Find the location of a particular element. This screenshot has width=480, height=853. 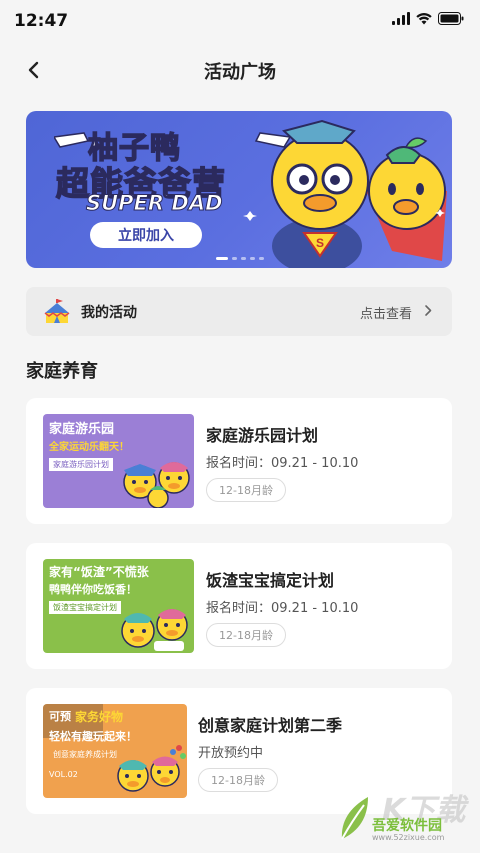

activity-thumbnail: 可预 家务好物 轻松有趣玩起来！ 创意家庭养成计划 VOL.02 is located at coordinates (115, 751).